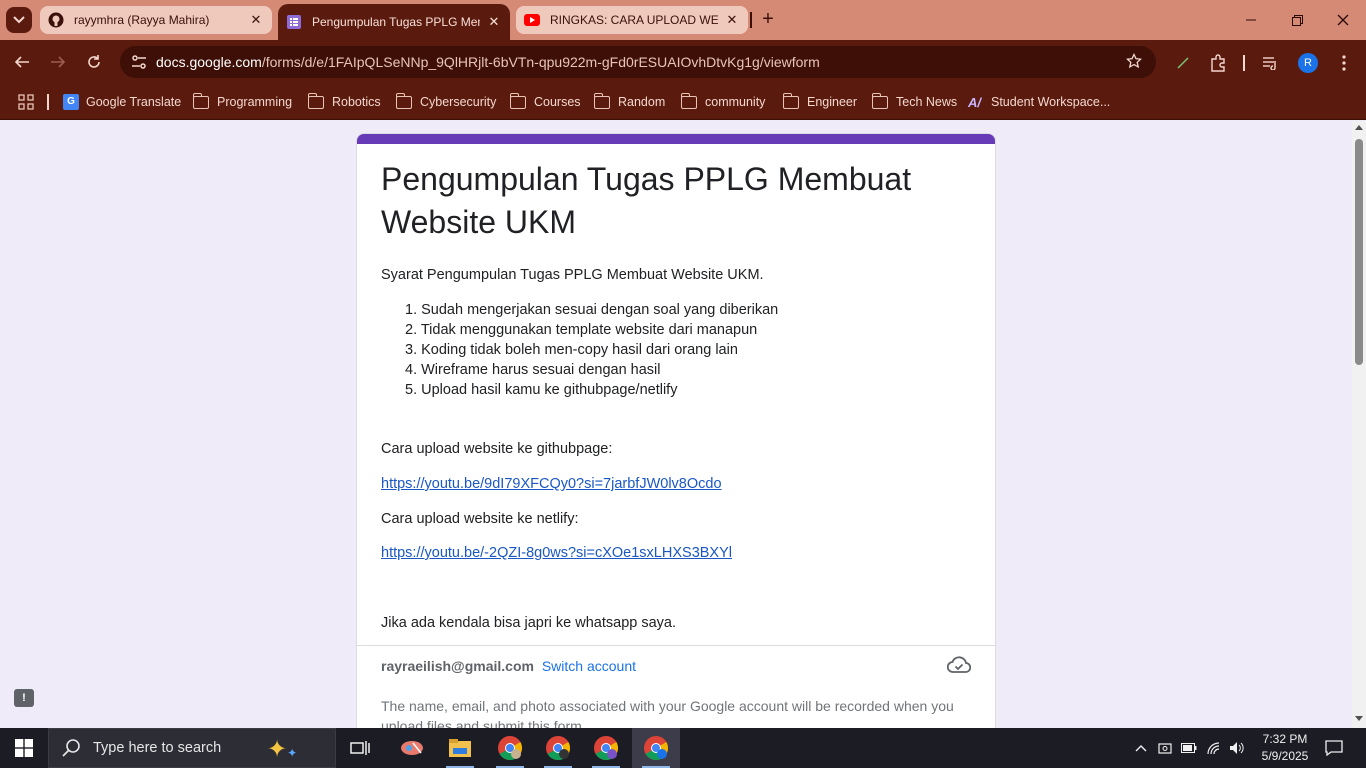  Describe the element at coordinates (959, 667) in the screenshot. I see `cloud-saved-icon` at that location.